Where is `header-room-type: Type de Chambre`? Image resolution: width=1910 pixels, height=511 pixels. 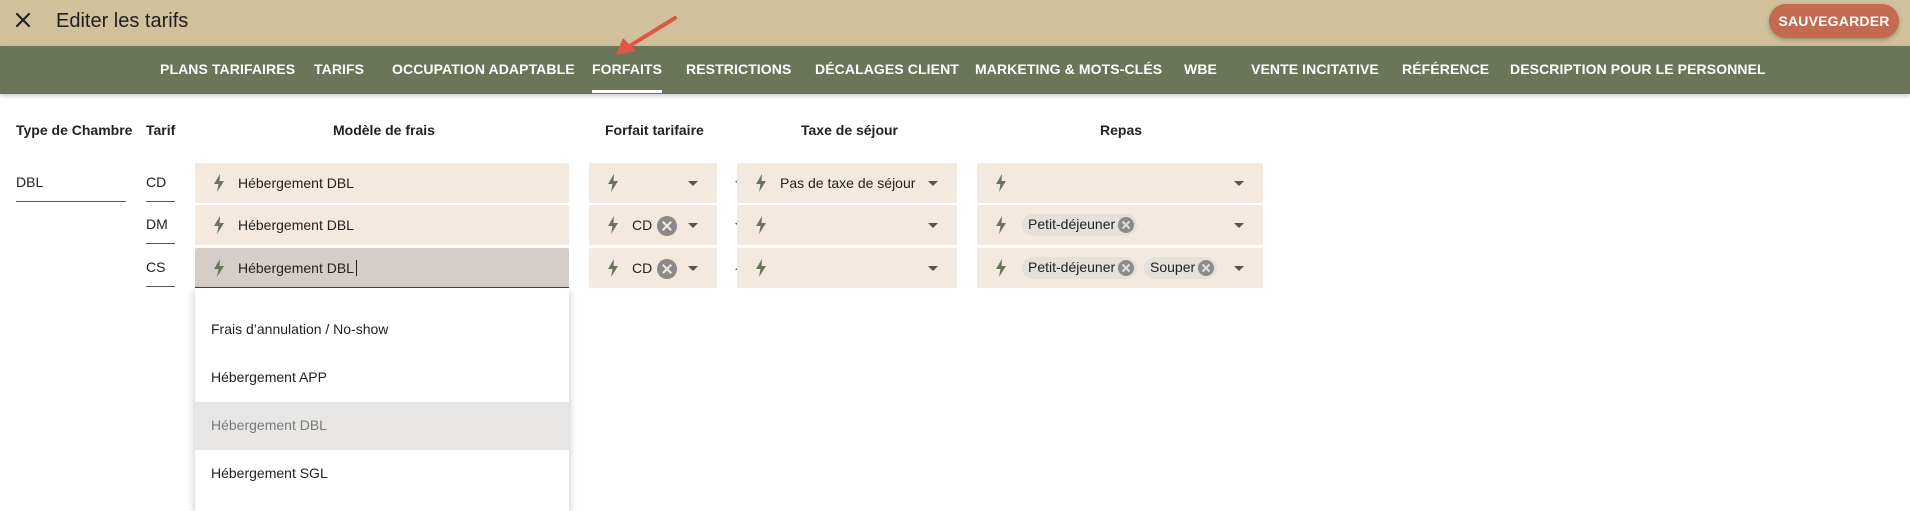 header-room-type: Type de Chambre is located at coordinates (74, 130).